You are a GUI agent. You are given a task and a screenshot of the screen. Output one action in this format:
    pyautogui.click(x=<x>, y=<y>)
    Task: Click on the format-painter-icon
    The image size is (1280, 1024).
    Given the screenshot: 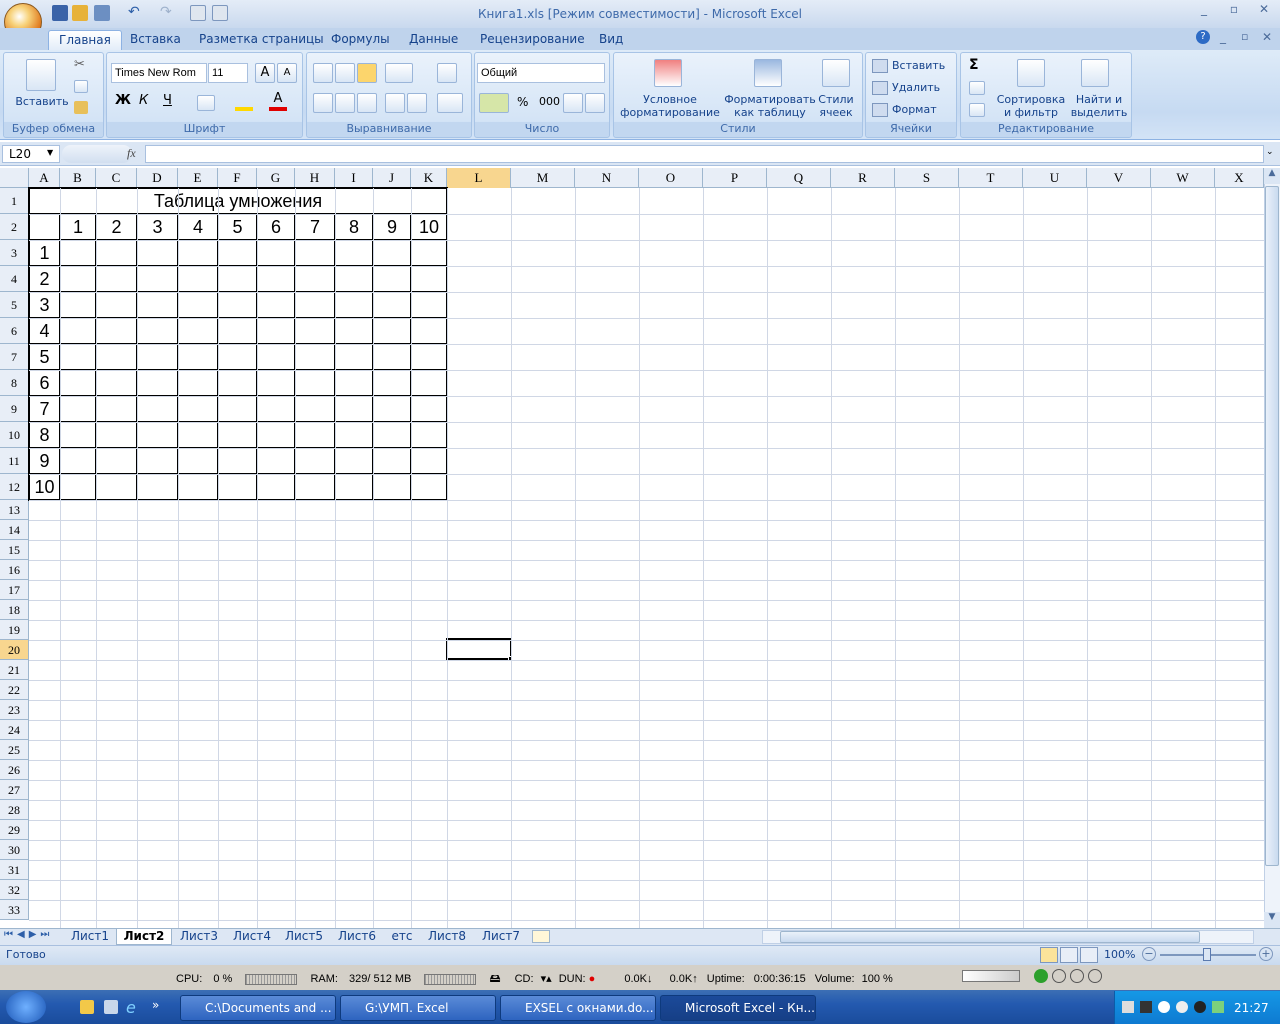 What is the action you would take?
    pyautogui.click(x=81, y=107)
    